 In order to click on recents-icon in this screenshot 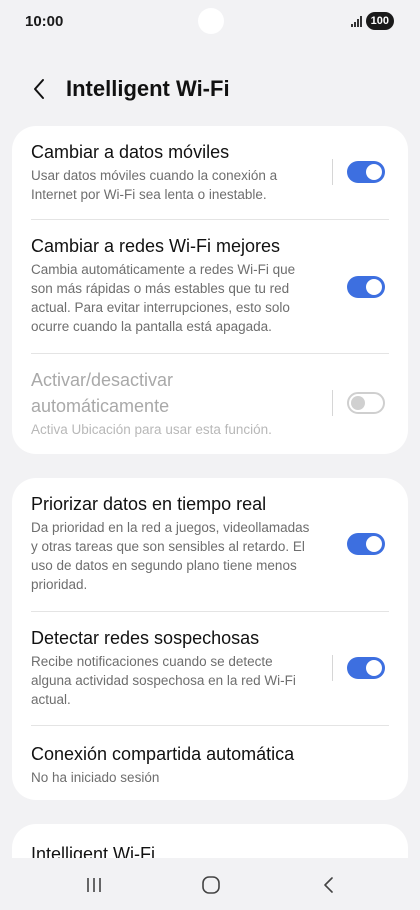, I will do `click(94, 885)`.